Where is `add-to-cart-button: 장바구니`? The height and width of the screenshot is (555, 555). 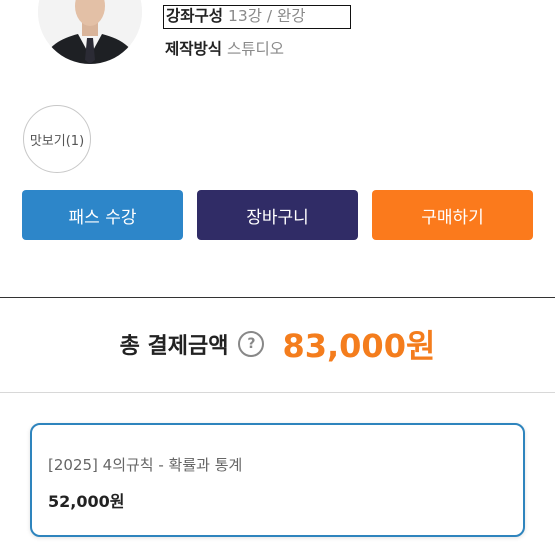 add-to-cart-button: 장바구니 is located at coordinates (277, 215).